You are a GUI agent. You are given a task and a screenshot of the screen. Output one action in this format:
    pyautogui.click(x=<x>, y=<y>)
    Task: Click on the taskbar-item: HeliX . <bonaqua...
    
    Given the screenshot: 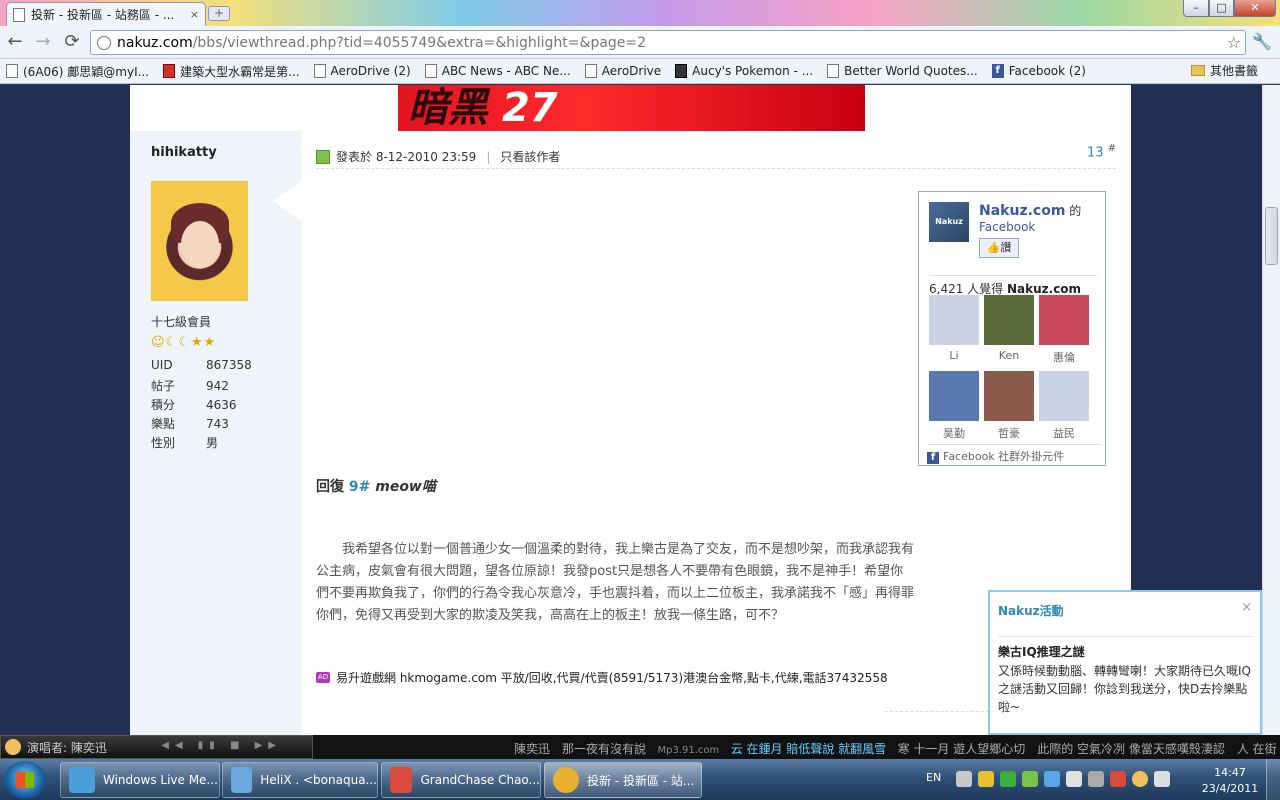 What is the action you would take?
    pyautogui.click(x=300, y=780)
    